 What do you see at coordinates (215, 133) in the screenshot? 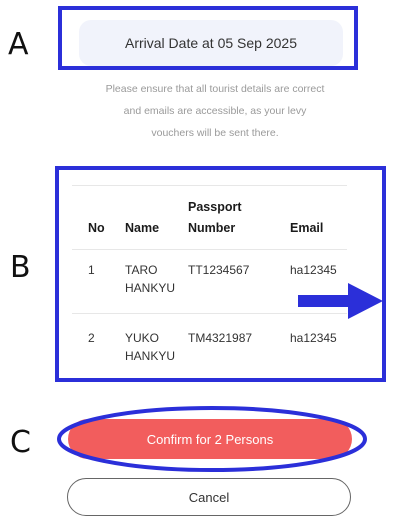
I see `info-line: vouchers will be sent there.` at bounding box center [215, 133].